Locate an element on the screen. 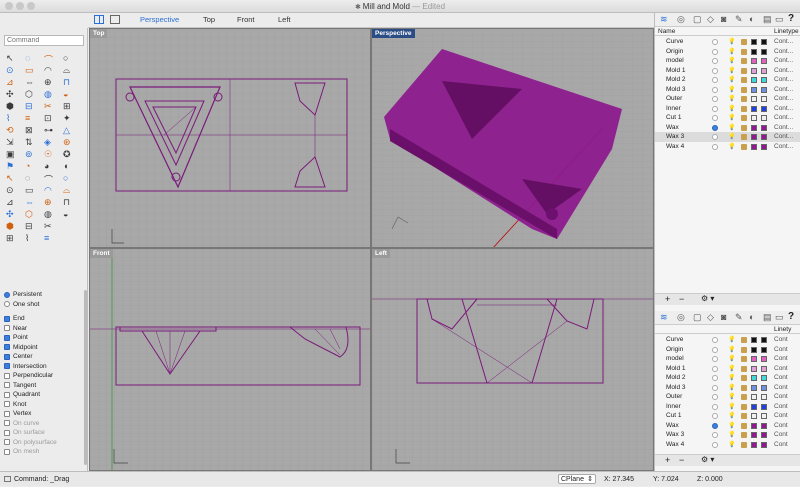  tool-icon: ◕ is located at coordinates (50, 167).